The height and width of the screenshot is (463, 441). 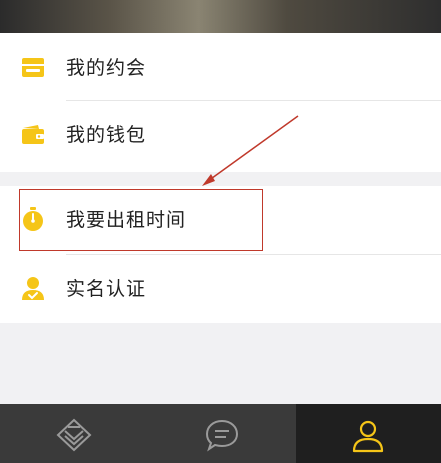 I want to click on menu-item-label: 我要出租时间, so click(x=126, y=220).